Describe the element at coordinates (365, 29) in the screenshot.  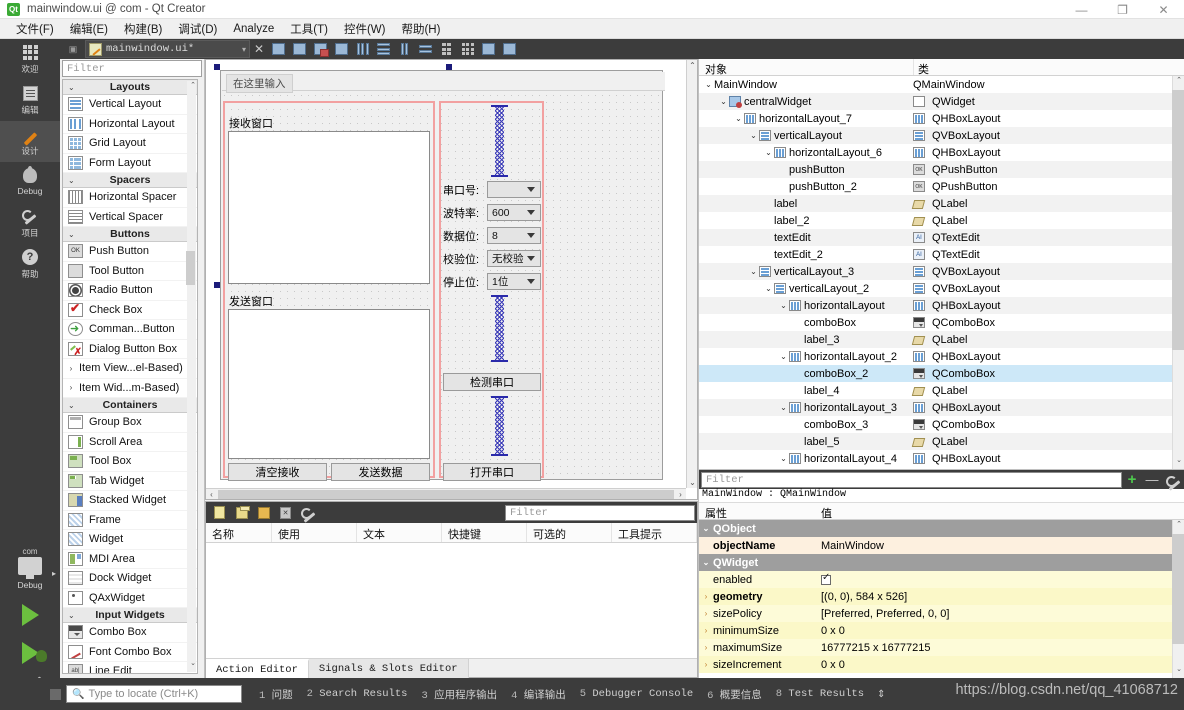
I see `menu-widgets: 控件(W)` at that location.